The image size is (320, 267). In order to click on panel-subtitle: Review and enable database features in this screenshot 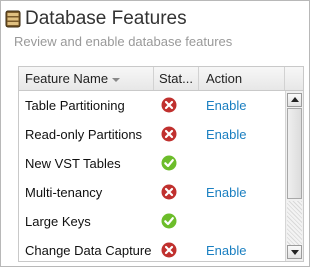, I will do `click(123, 41)`.